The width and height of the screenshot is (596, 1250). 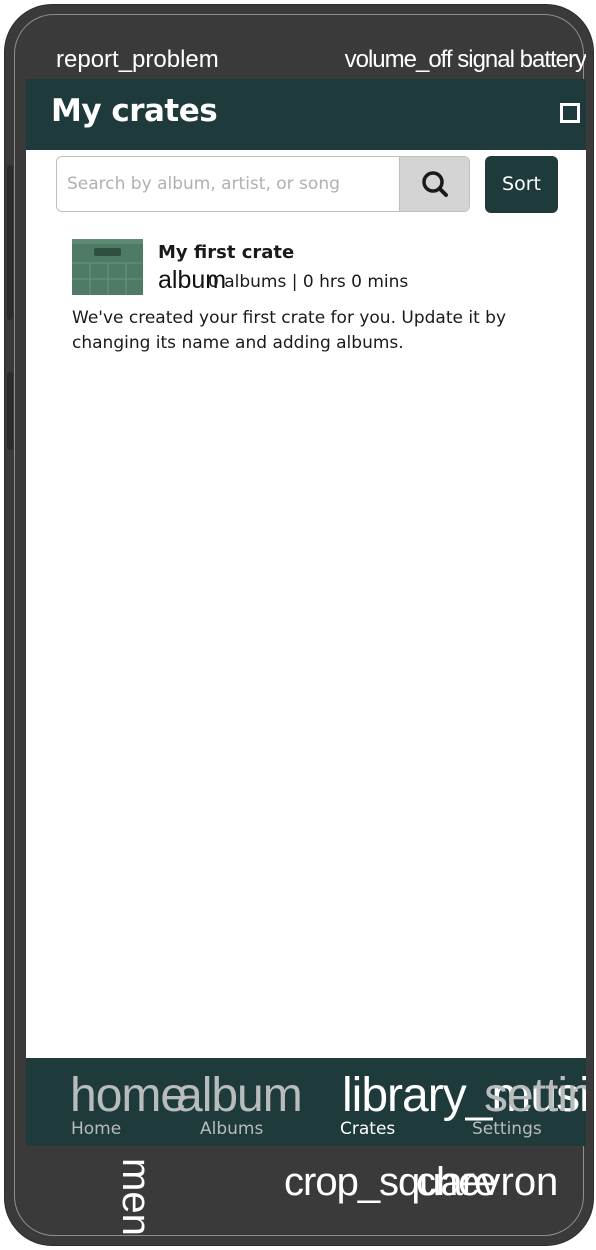 I want to click on search-button, so click(x=434, y=184).